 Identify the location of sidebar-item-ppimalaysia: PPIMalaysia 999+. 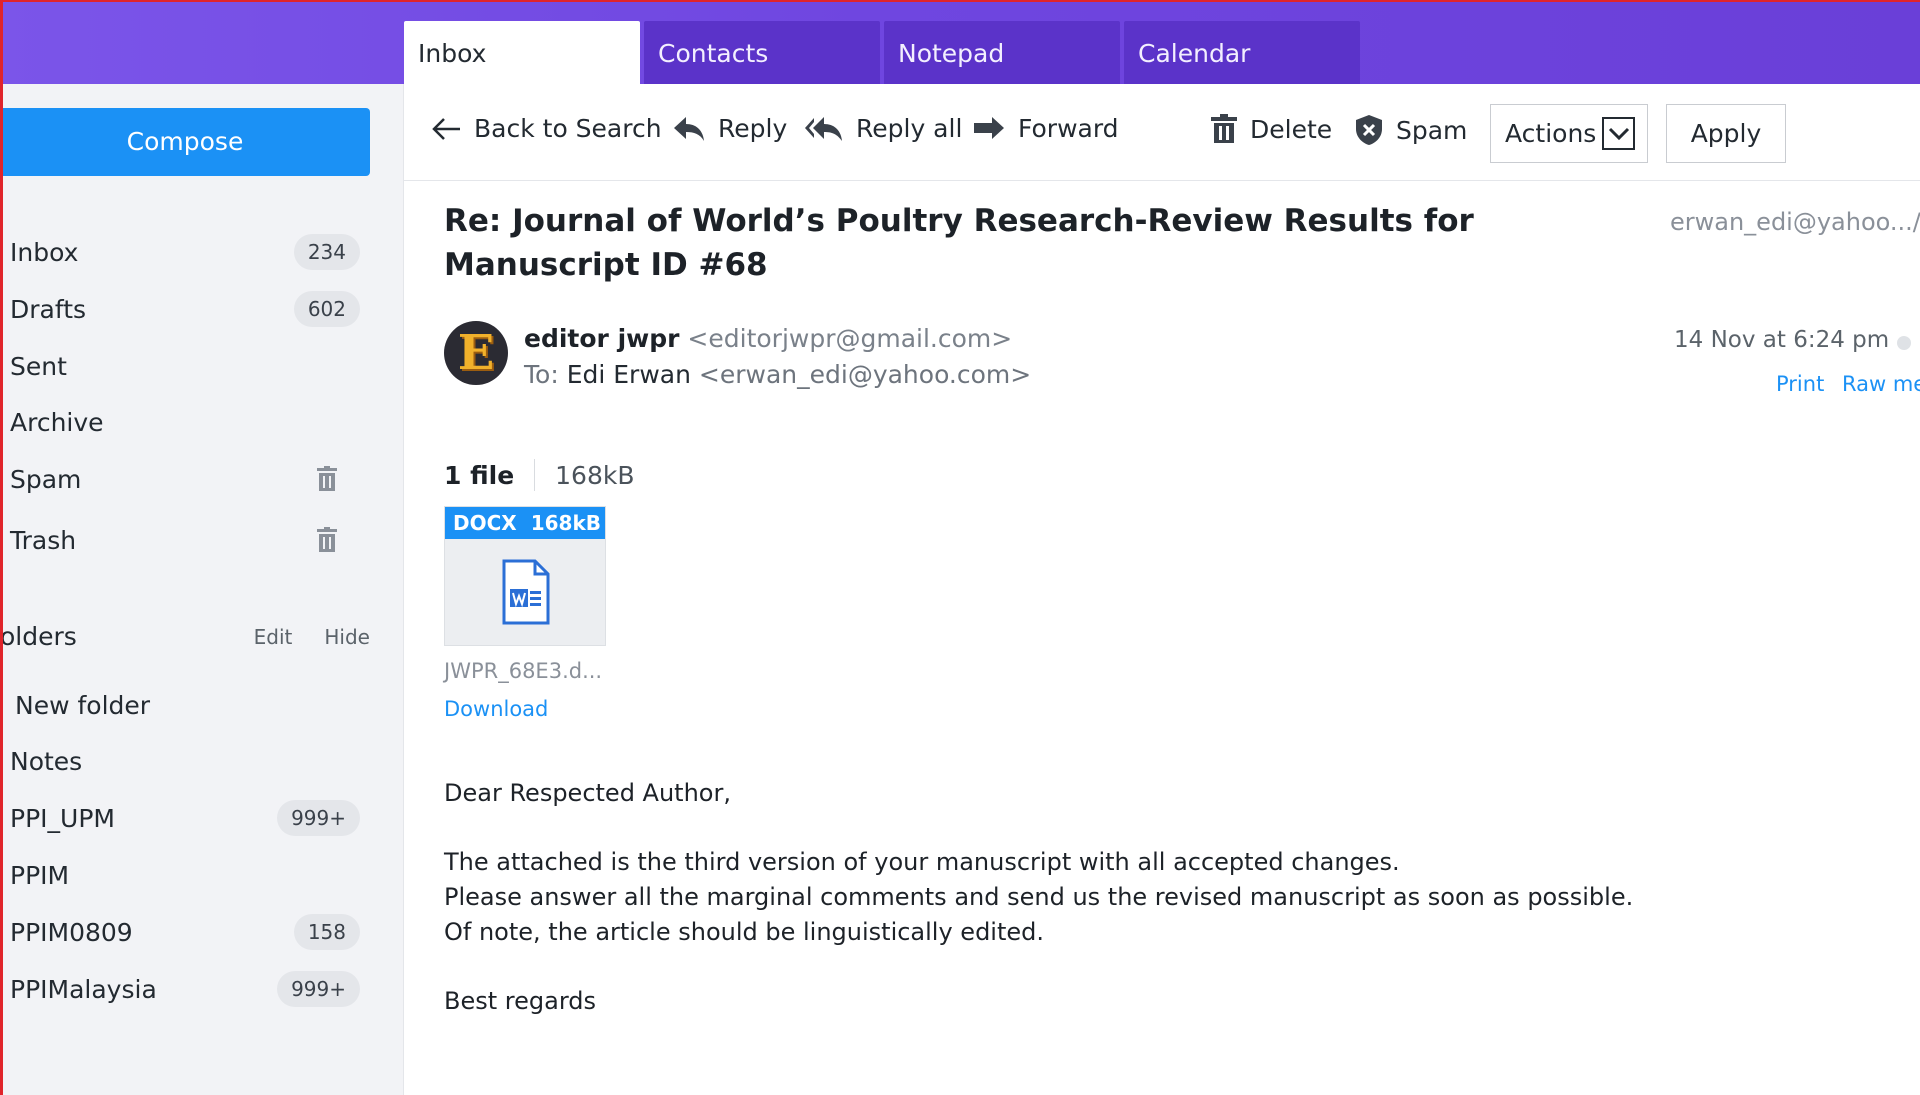
(185, 989).